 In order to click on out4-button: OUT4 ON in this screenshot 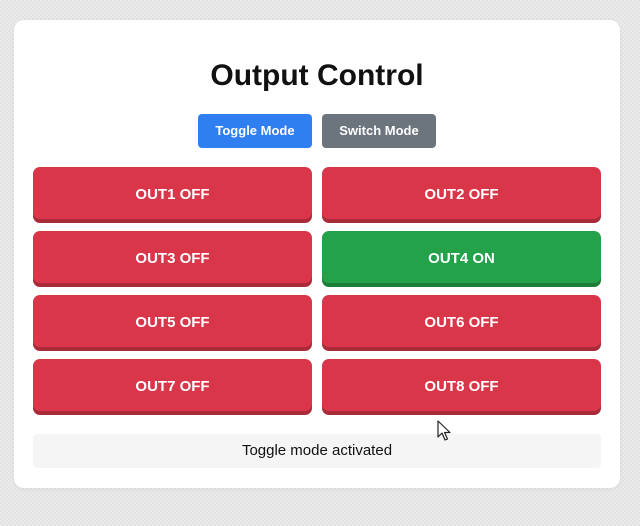, I will do `click(461, 259)`.